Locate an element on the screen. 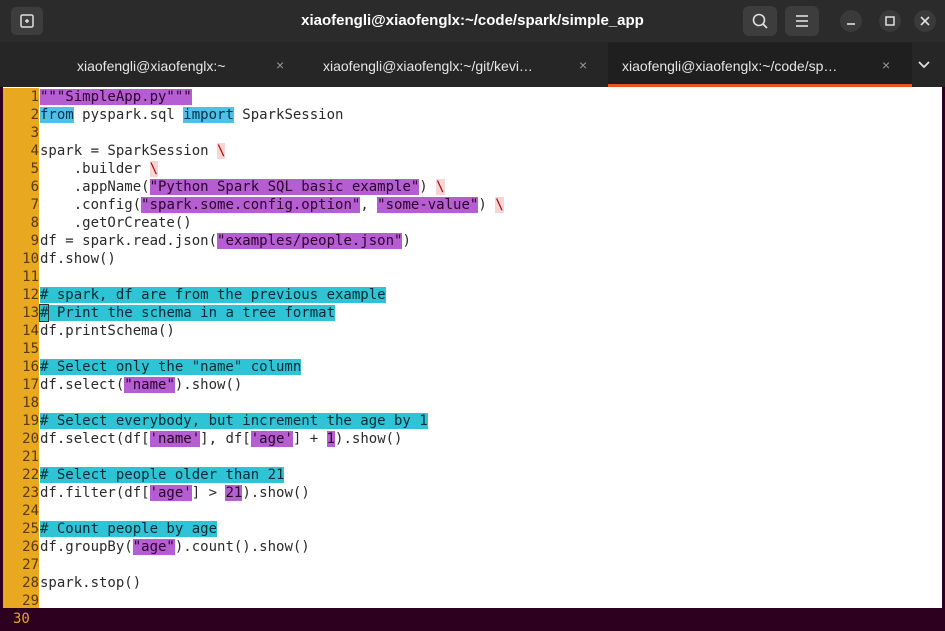 The height and width of the screenshot is (631, 945). code-token: ).show() is located at coordinates (369, 439).